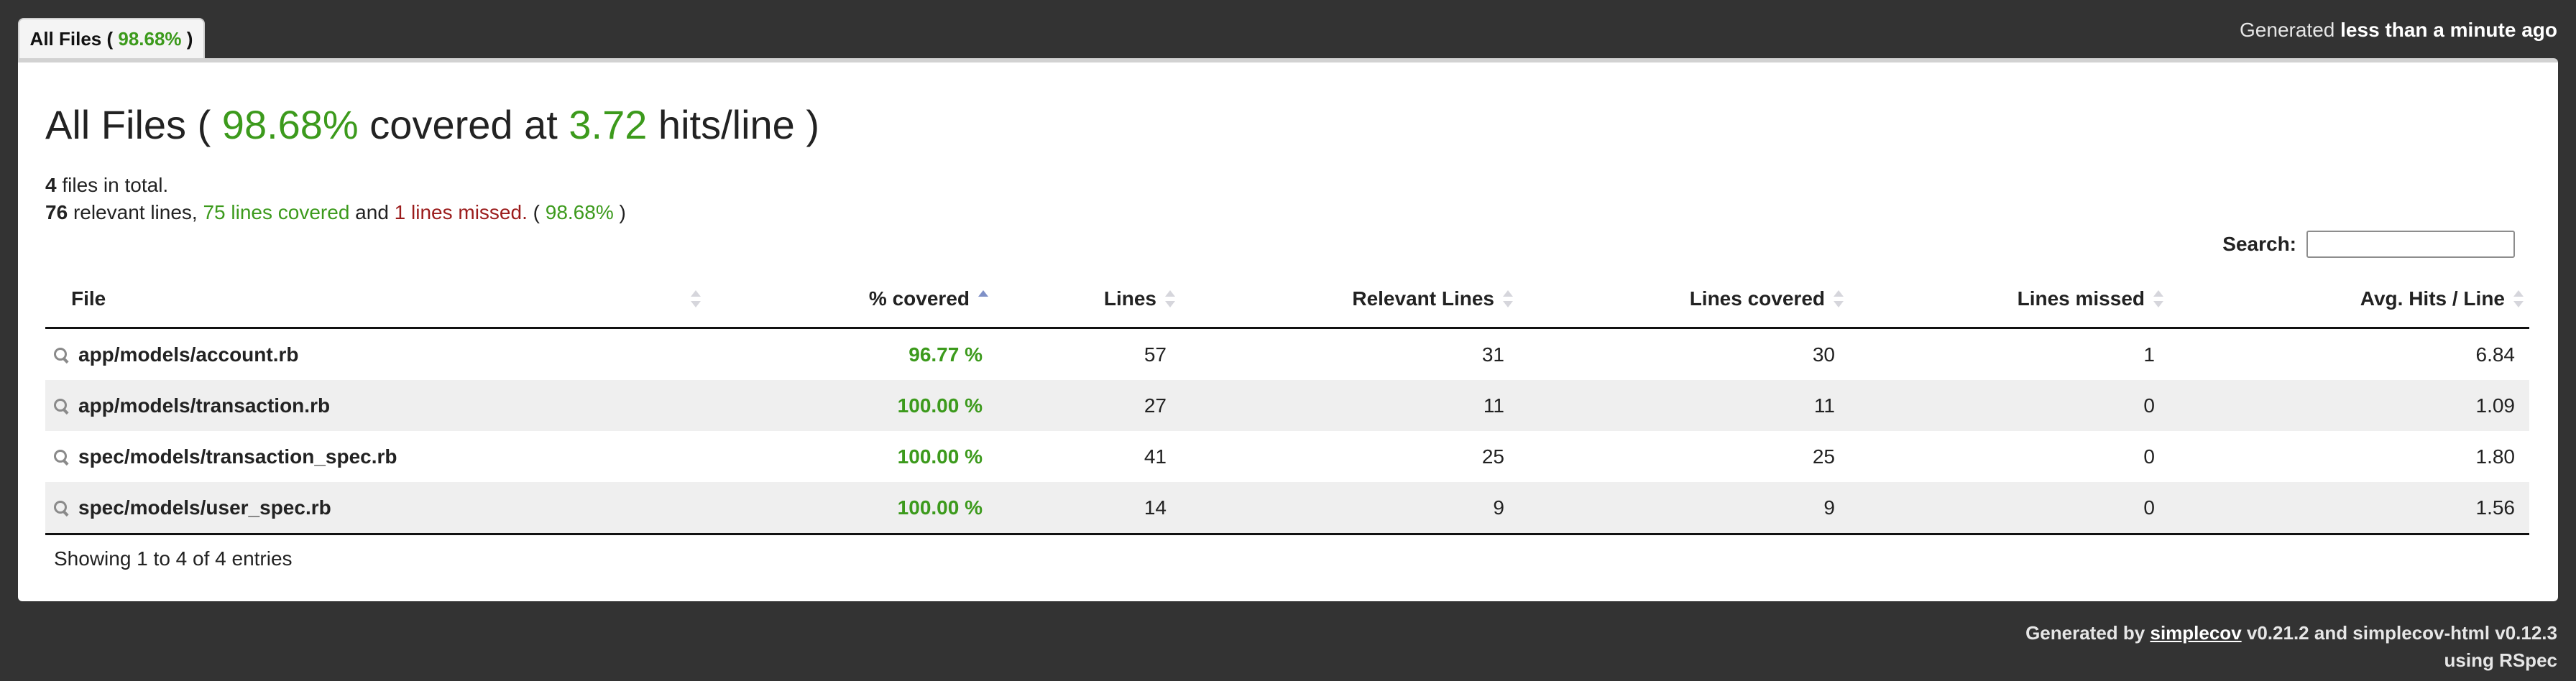 This screenshot has height=681, width=2576. I want to click on footer-line-2: using RSpec, so click(2500, 660).